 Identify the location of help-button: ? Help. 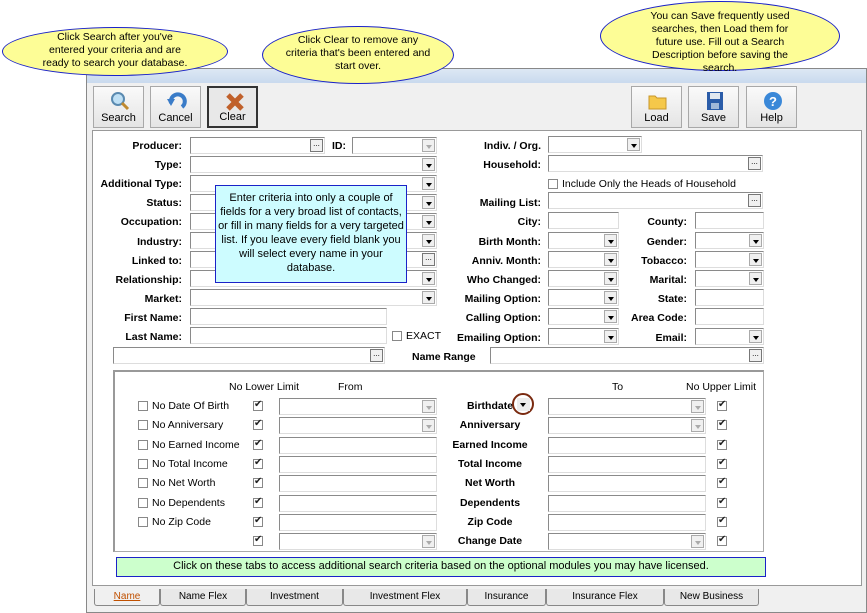
(771, 107).